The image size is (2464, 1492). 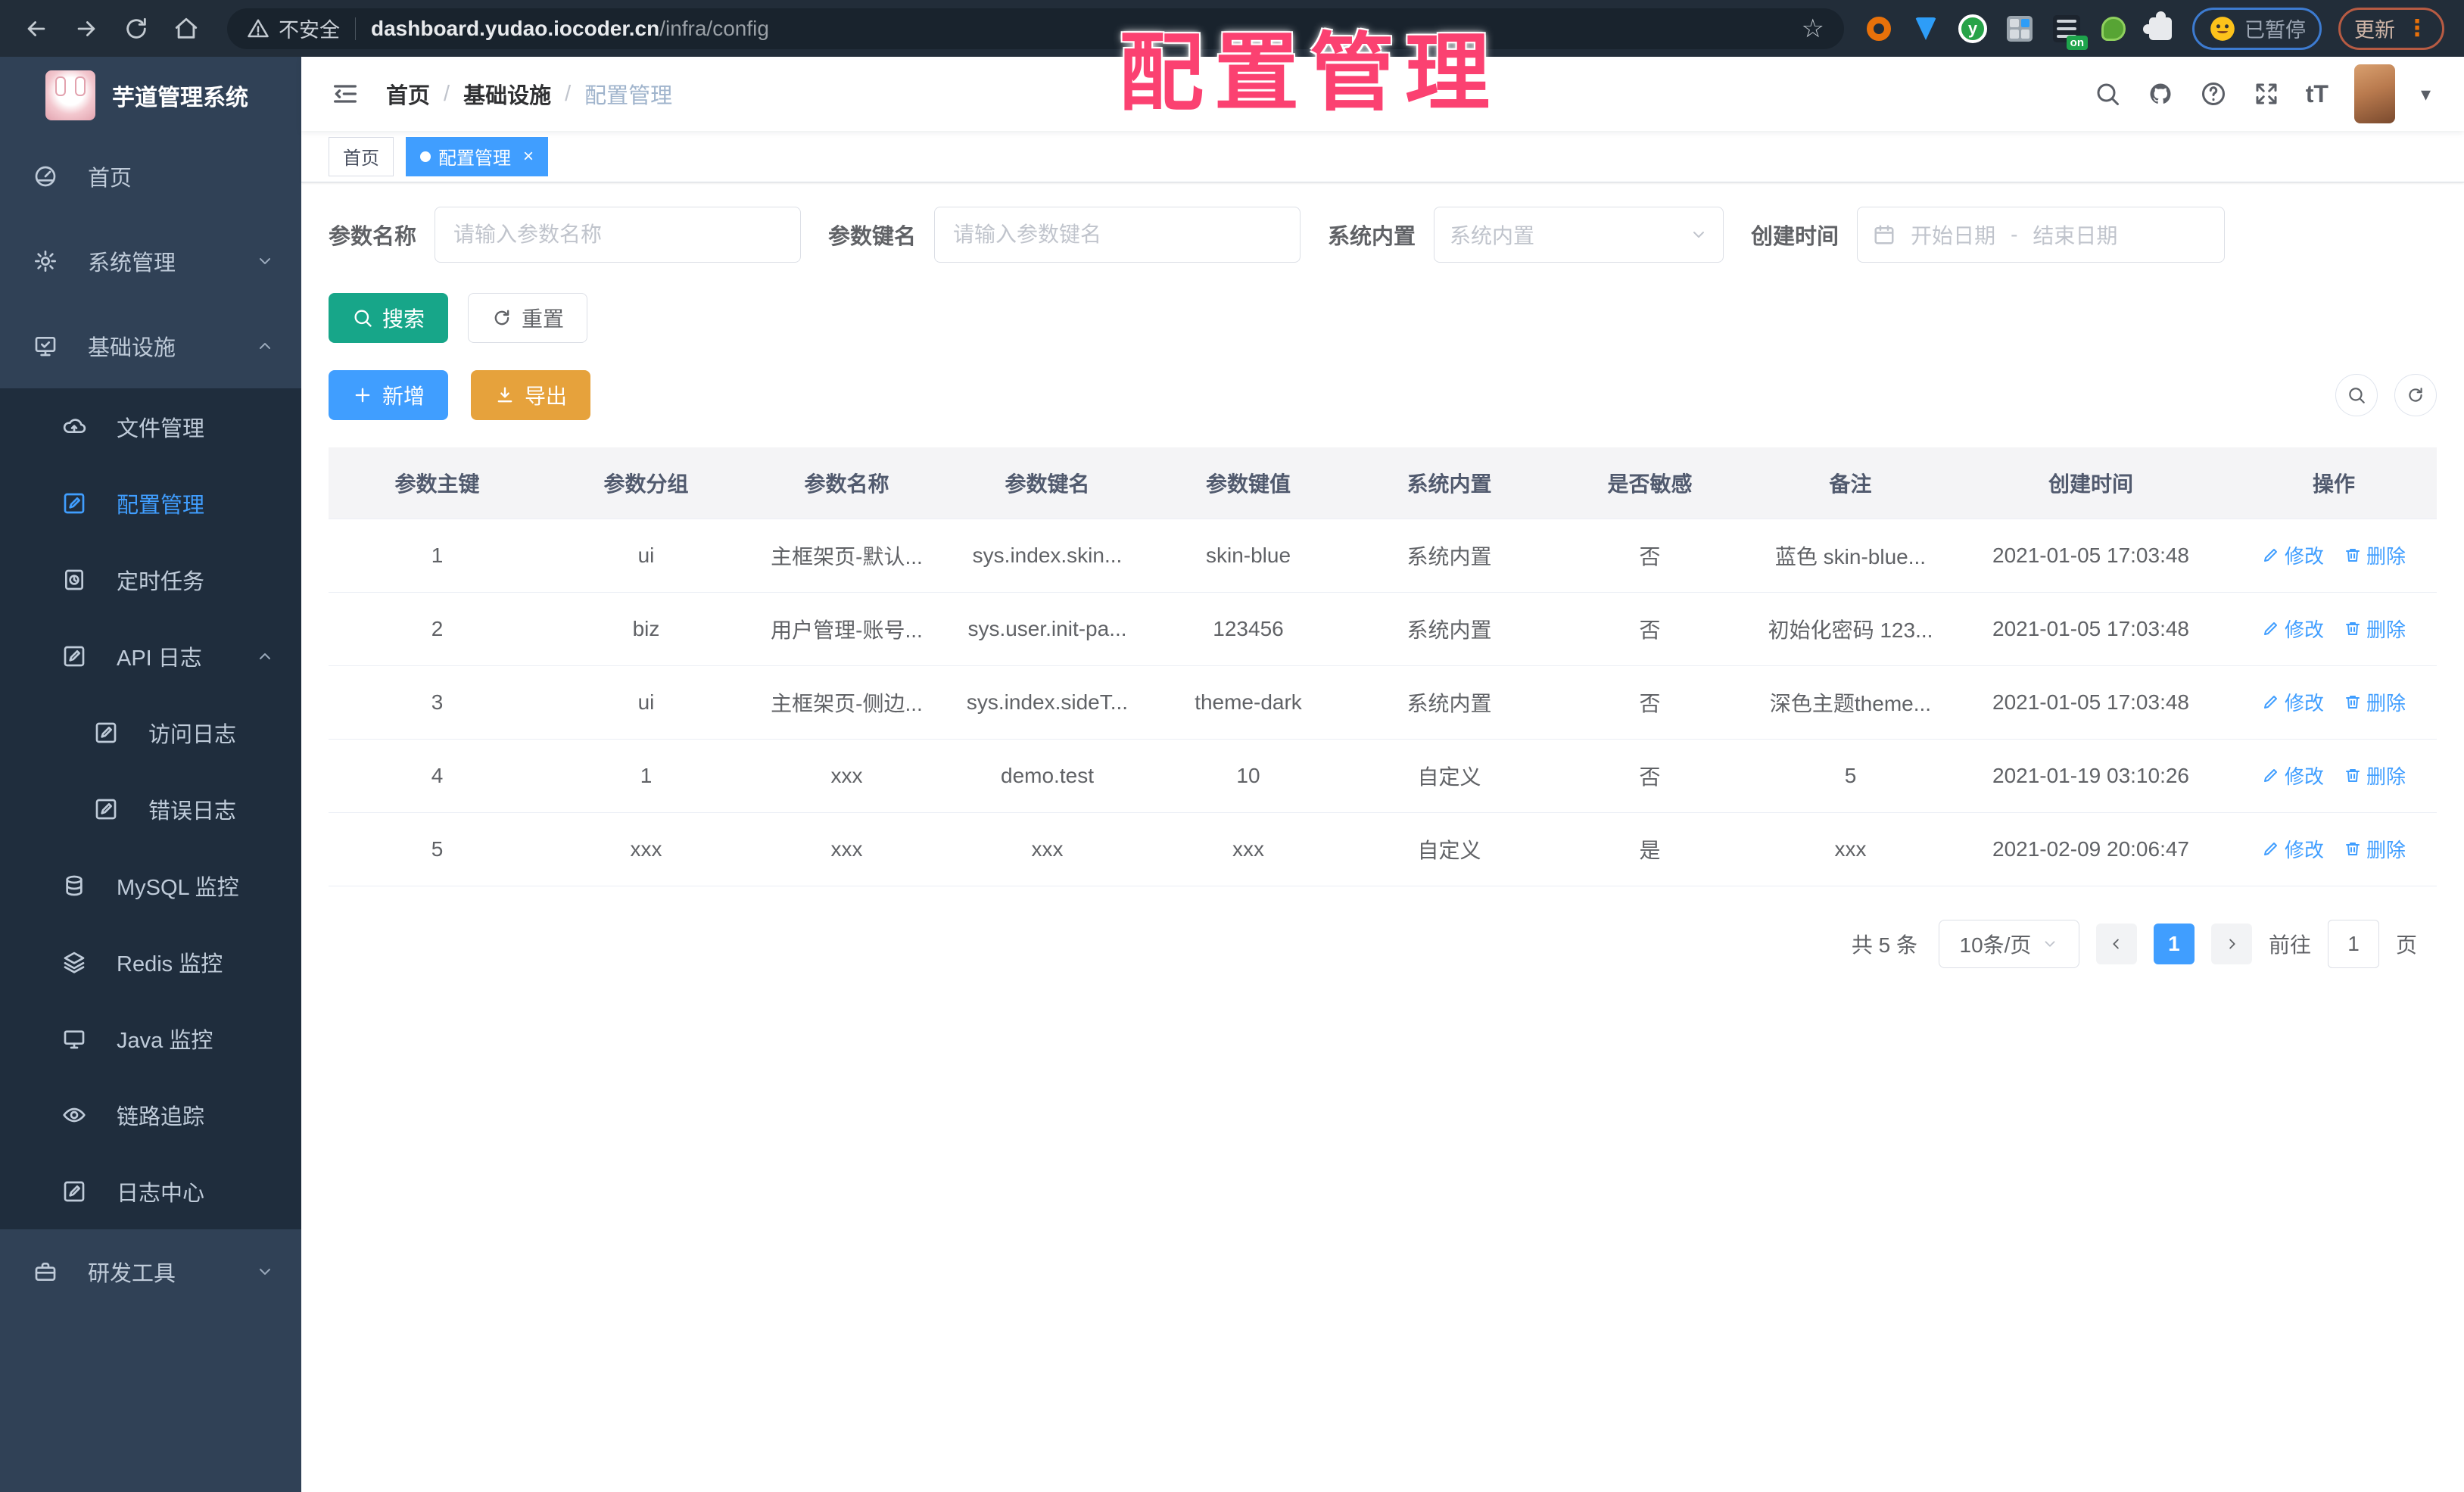 I want to click on sidebar-item-api-logs: API 日志, so click(x=150, y=656).